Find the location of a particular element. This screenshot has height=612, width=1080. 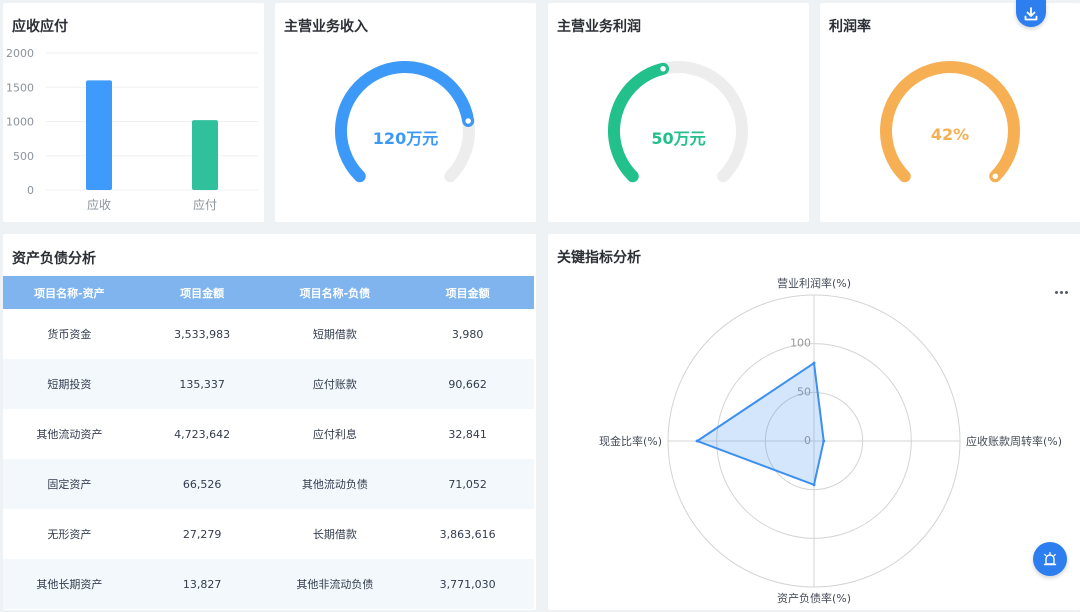

y-tick-label: 1500 is located at coordinates (20, 87).